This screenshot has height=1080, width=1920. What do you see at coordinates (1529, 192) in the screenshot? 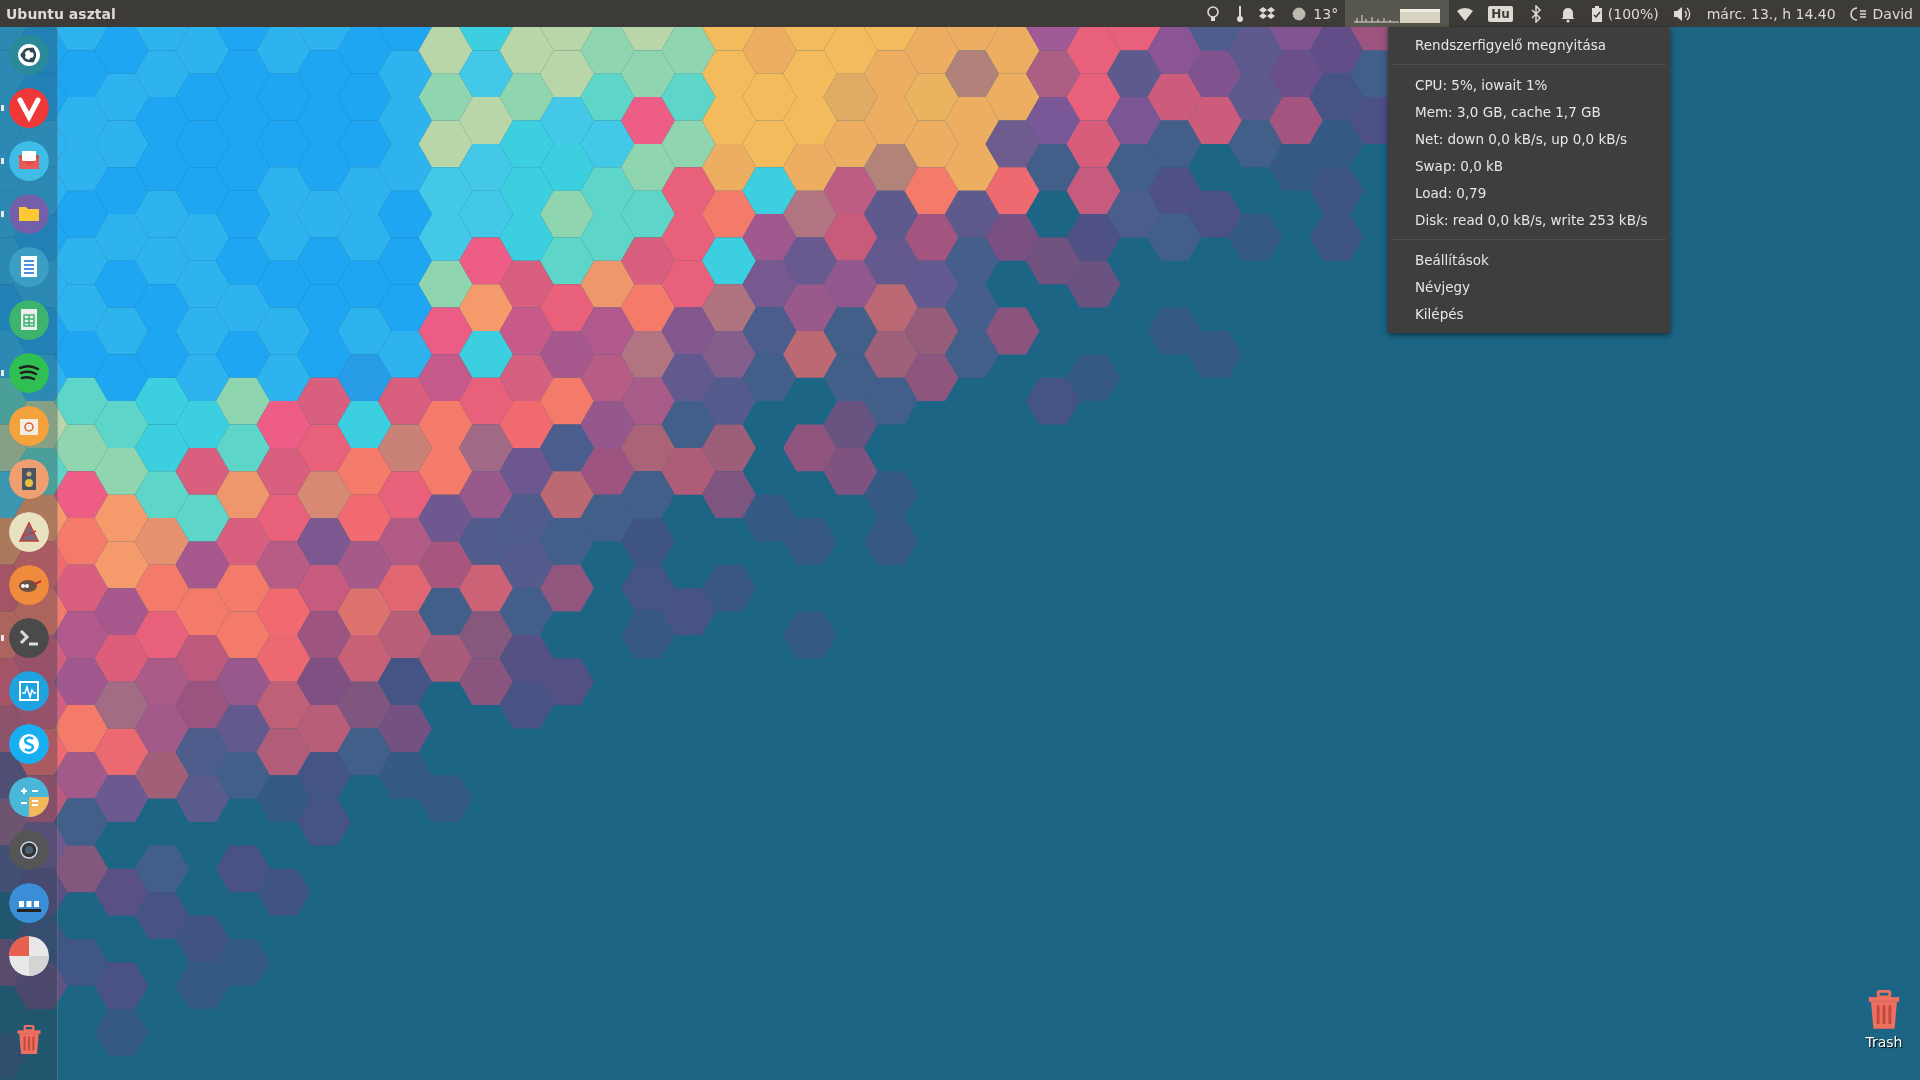
I see `menu-item: Load: 0,79` at bounding box center [1529, 192].